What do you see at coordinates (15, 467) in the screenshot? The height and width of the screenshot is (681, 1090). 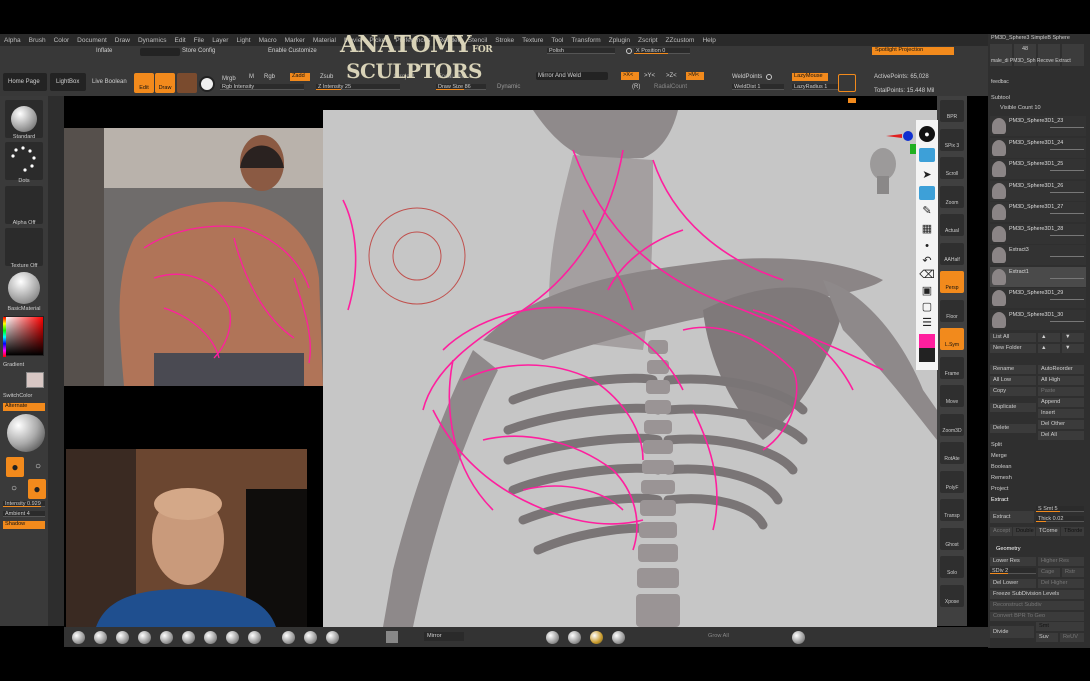 I see `light-bulb-icon: ●` at bounding box center [15, 467].